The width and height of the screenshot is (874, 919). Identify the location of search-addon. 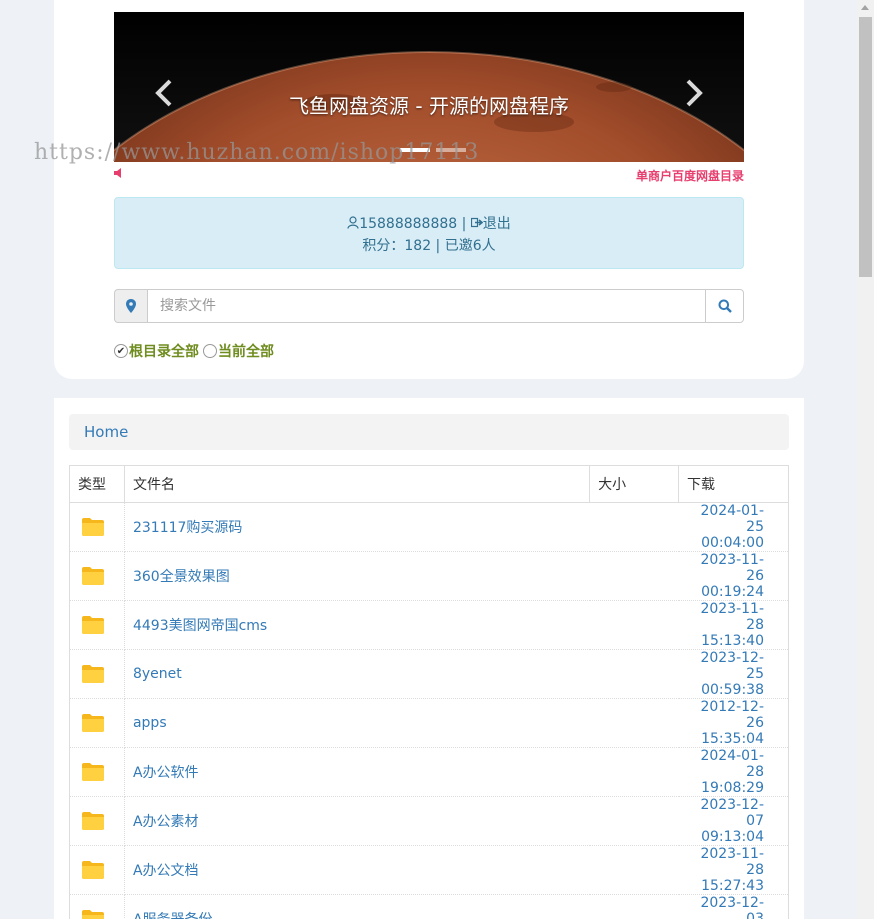
(131, 306).